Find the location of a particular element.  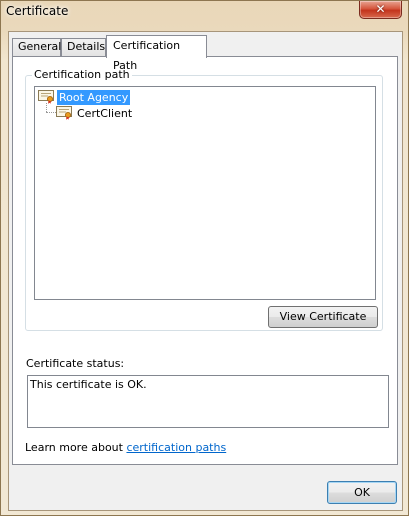

close-button: ✕ is located at coordinates (380, 10).